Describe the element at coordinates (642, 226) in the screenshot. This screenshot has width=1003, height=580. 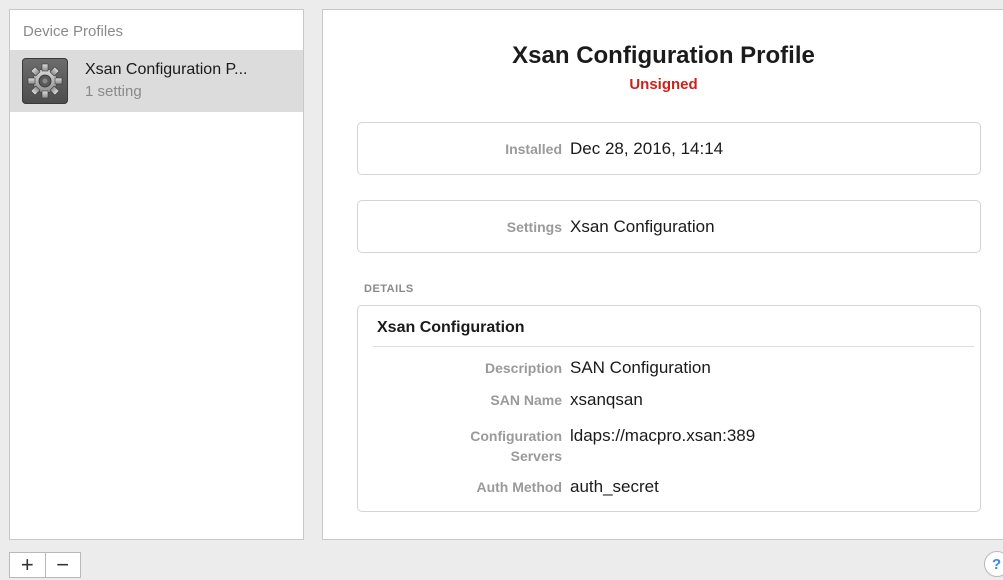
I see `settings-value: Xsan Configuration` at that location.